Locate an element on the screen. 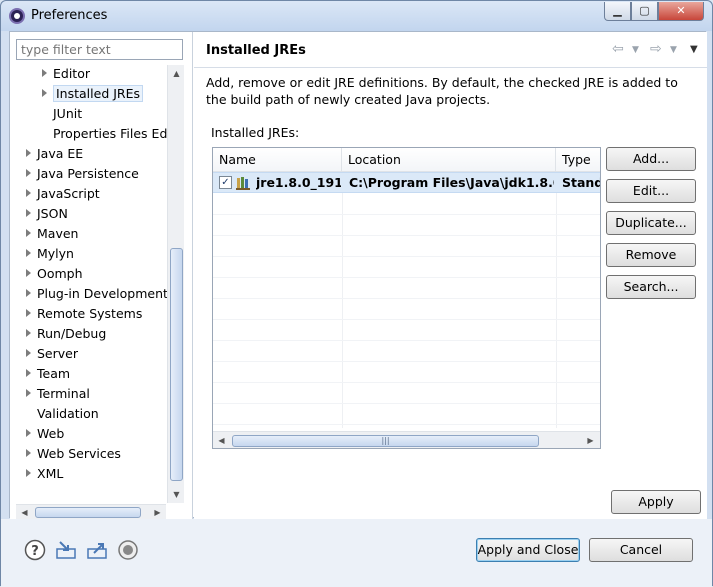  forward-dropdown-icon: ▼ is located at coordinates (673, 50).